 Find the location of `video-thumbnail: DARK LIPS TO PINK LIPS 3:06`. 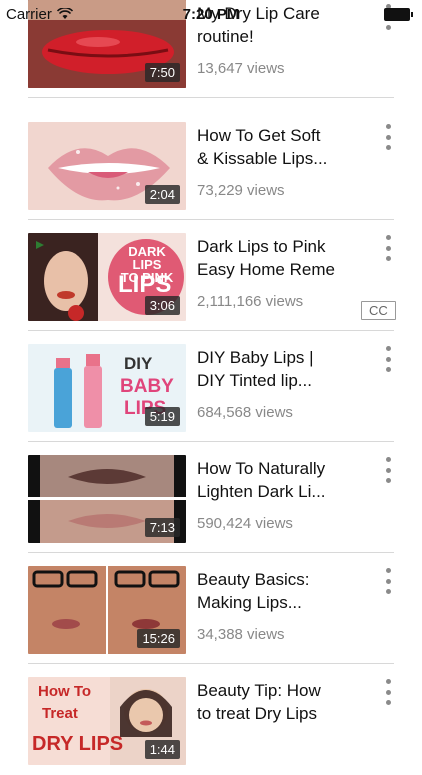

video-thumbnail: DARK LIPS TO PINK LIPS 3:06 is located at coordinates (107, 277).